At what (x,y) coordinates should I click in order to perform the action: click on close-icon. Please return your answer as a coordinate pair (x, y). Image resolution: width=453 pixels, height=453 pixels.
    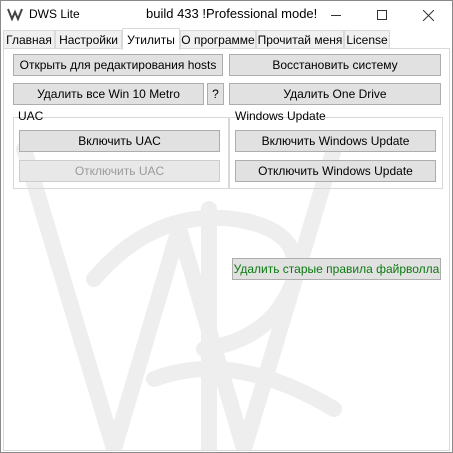
    Looking at the image, I should click on (428, 15).